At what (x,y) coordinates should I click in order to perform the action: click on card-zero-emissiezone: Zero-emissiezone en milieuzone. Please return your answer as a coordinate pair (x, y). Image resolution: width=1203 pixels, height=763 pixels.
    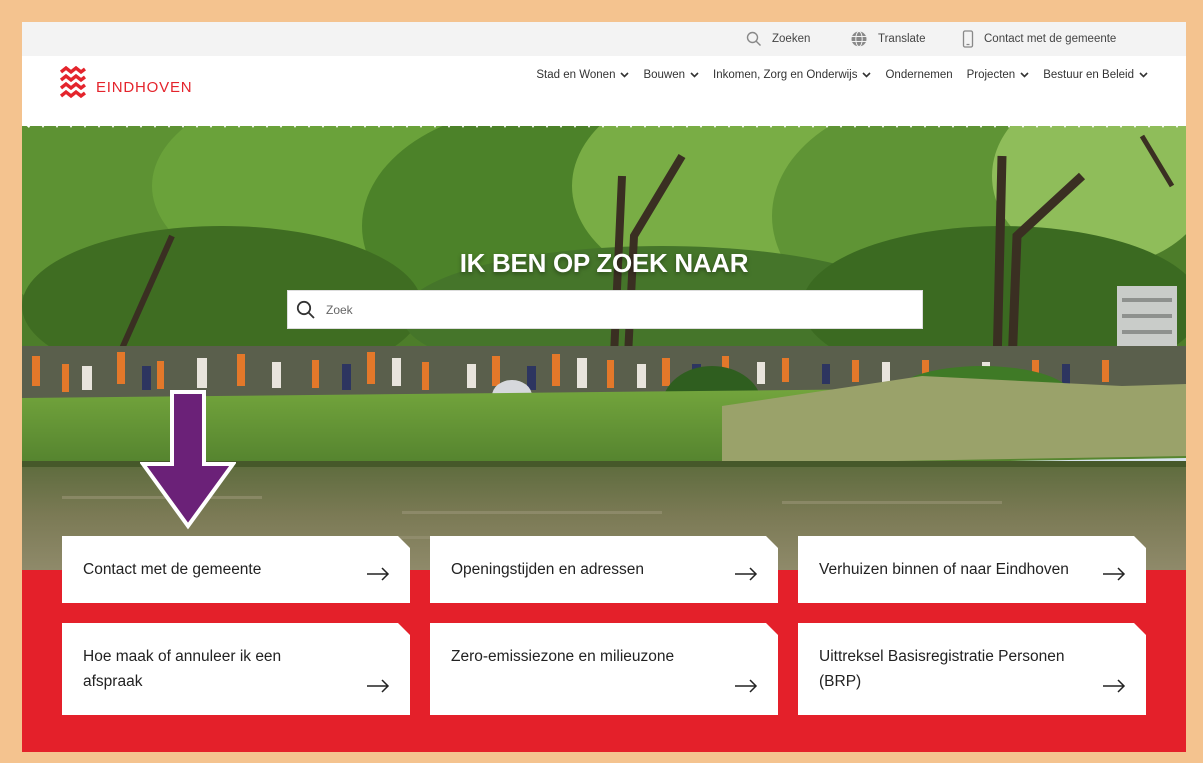
    Looking at the image, I should click on (604, 669).